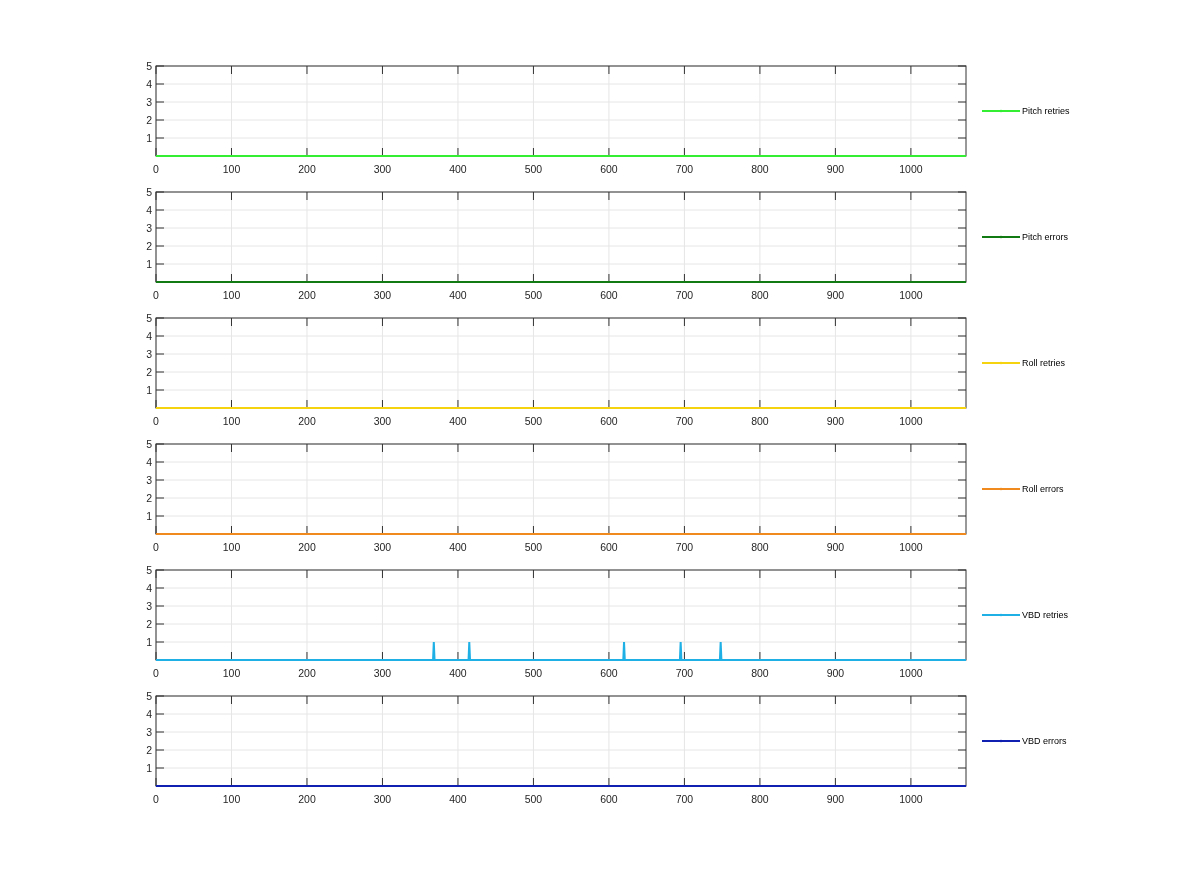 The image size is (1200, 885). What do you see at coordinates (1044, 741) in the screenshot?
I see `legend-label: VBD errors` at bounding box center [1044, 741].